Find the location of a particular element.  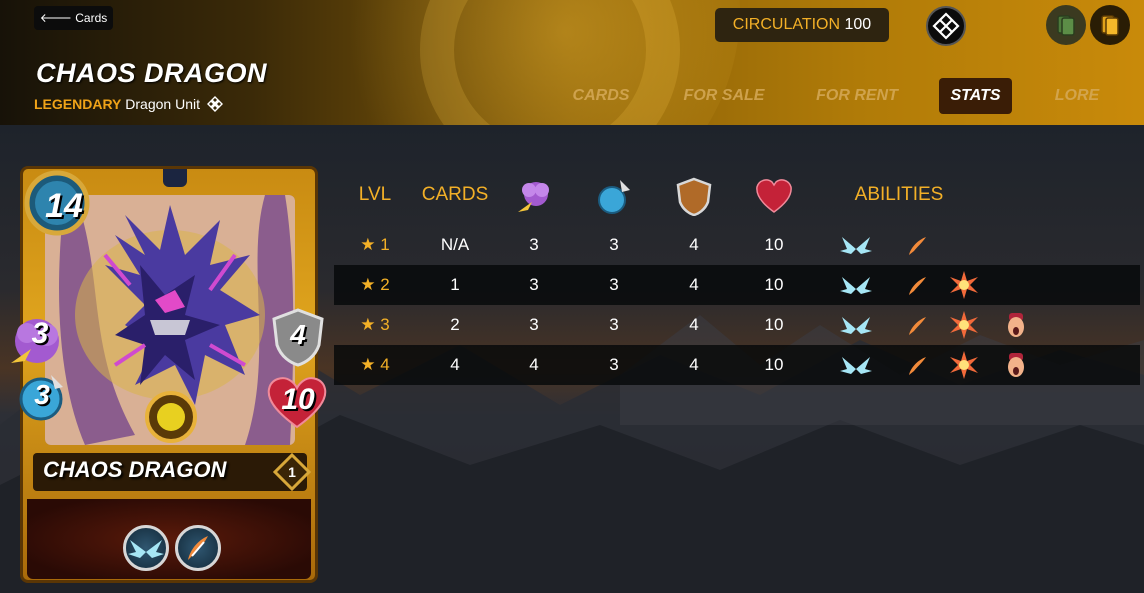

row-level: ★ 2 is located at coordinates (375, 284).